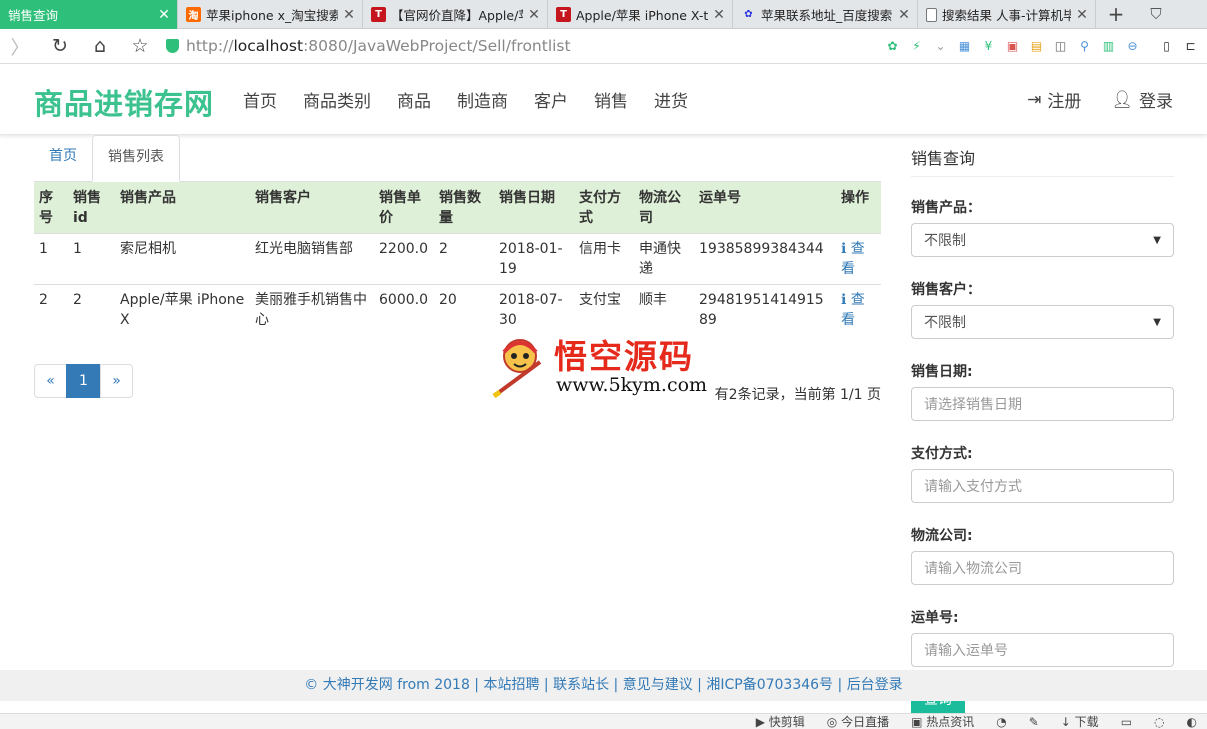 Image resolution: width=1207 pixels, height=729 pixels. Describe the element at coordinates (1116, 14) in the screenshot. I see `new-tab-plus-icon: +` at that location.